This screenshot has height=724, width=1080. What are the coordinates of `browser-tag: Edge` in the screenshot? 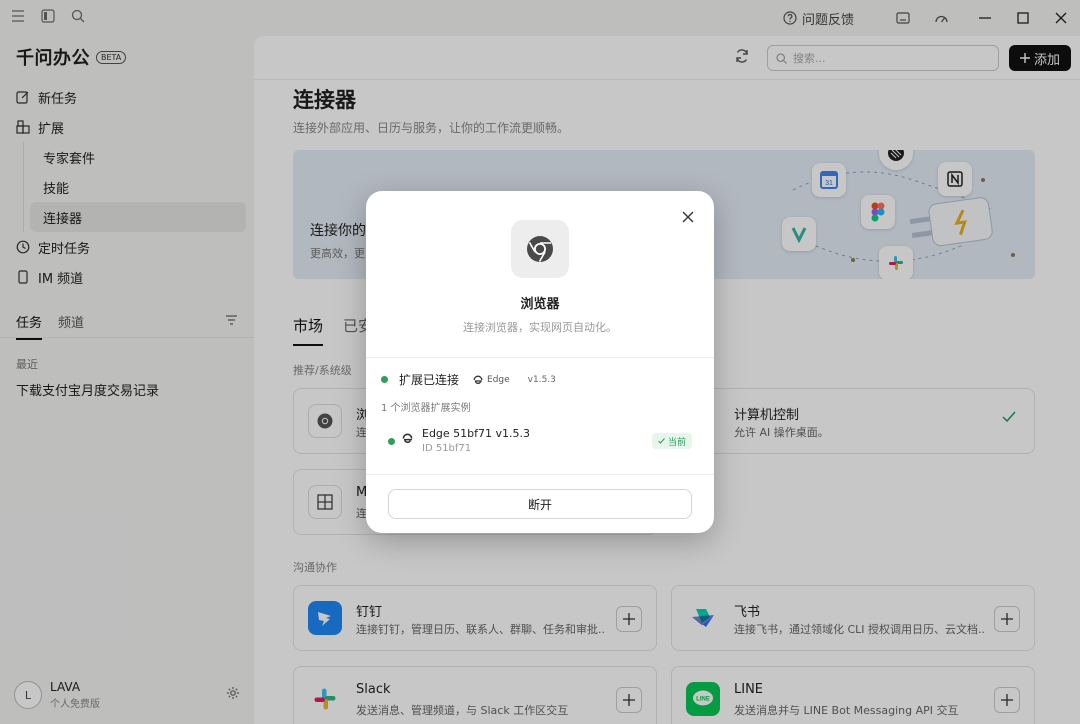 It's located at (491, 380).